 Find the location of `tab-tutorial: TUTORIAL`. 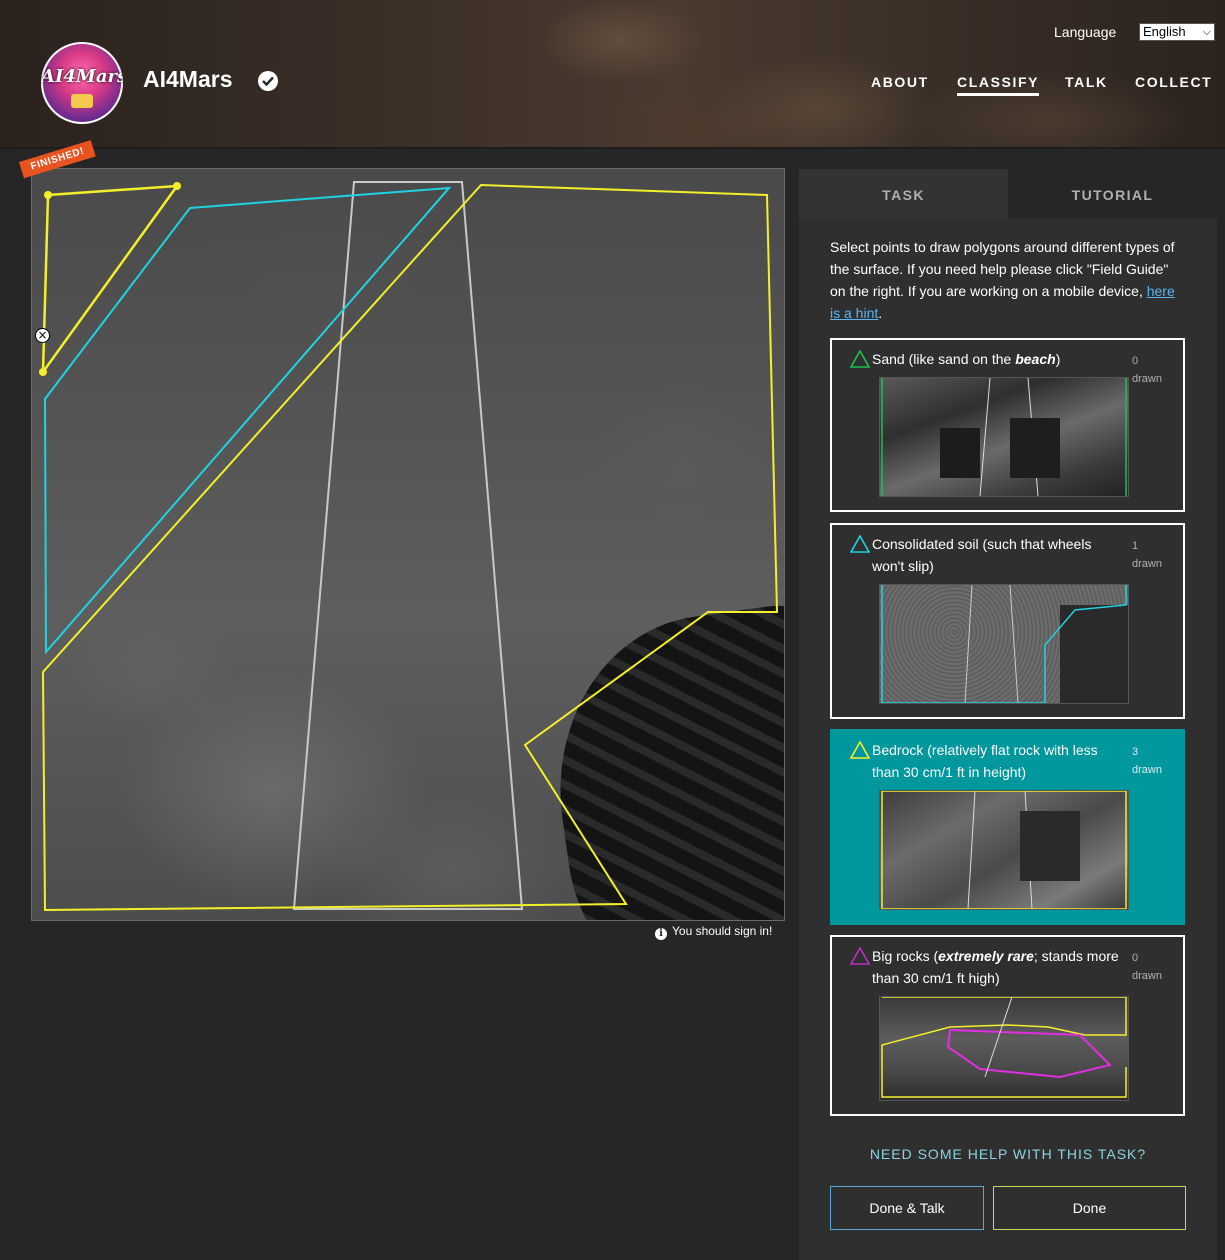

tab-tutorial: TUTORIAL is located at coordinates (1112, 193).